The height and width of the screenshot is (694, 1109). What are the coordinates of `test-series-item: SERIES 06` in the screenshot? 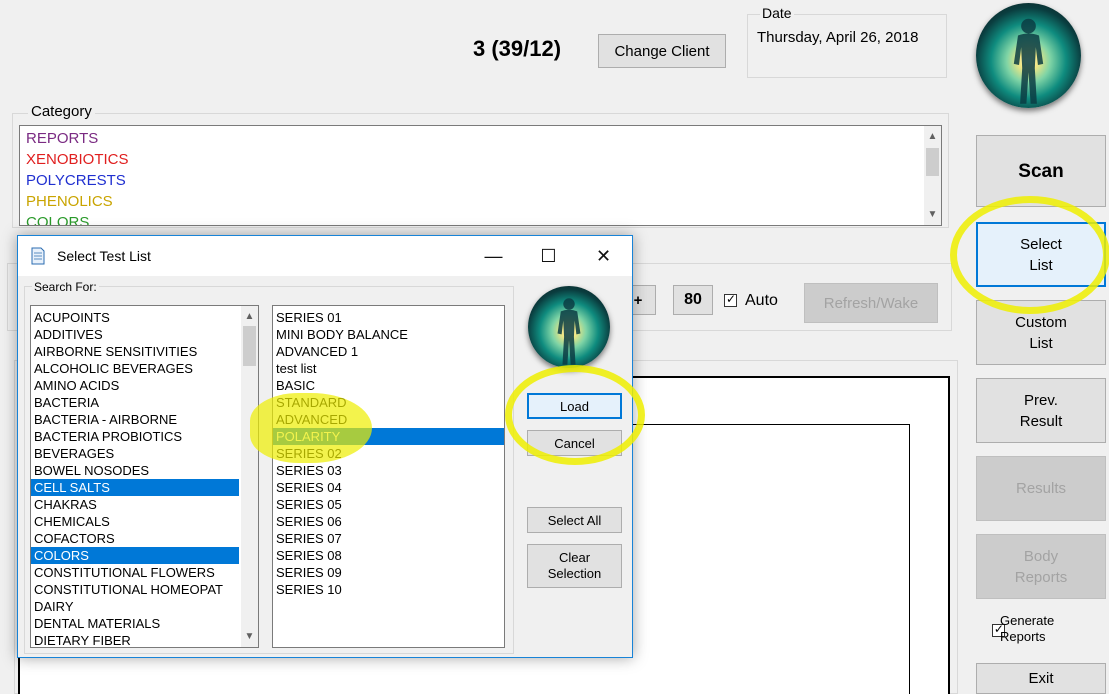 It's located at (388, 521).